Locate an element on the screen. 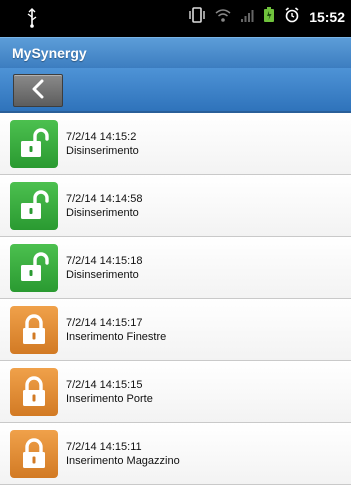  vibrate-icon is located at coordinates (197, 17).